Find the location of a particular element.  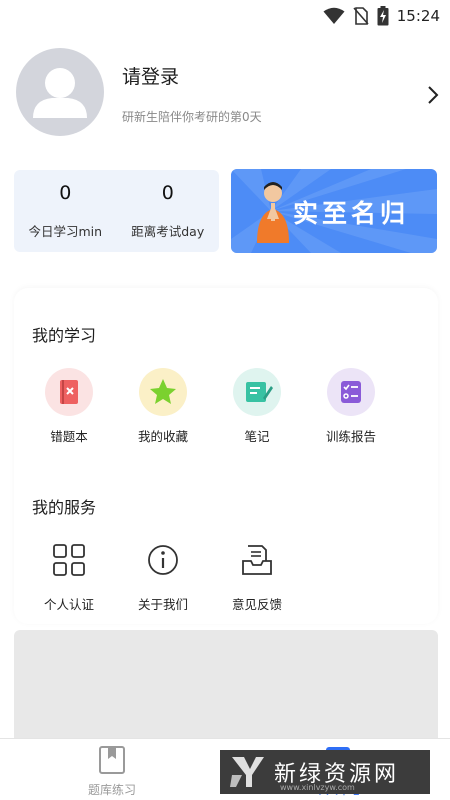

avatar is located at coordinates (60, 92).